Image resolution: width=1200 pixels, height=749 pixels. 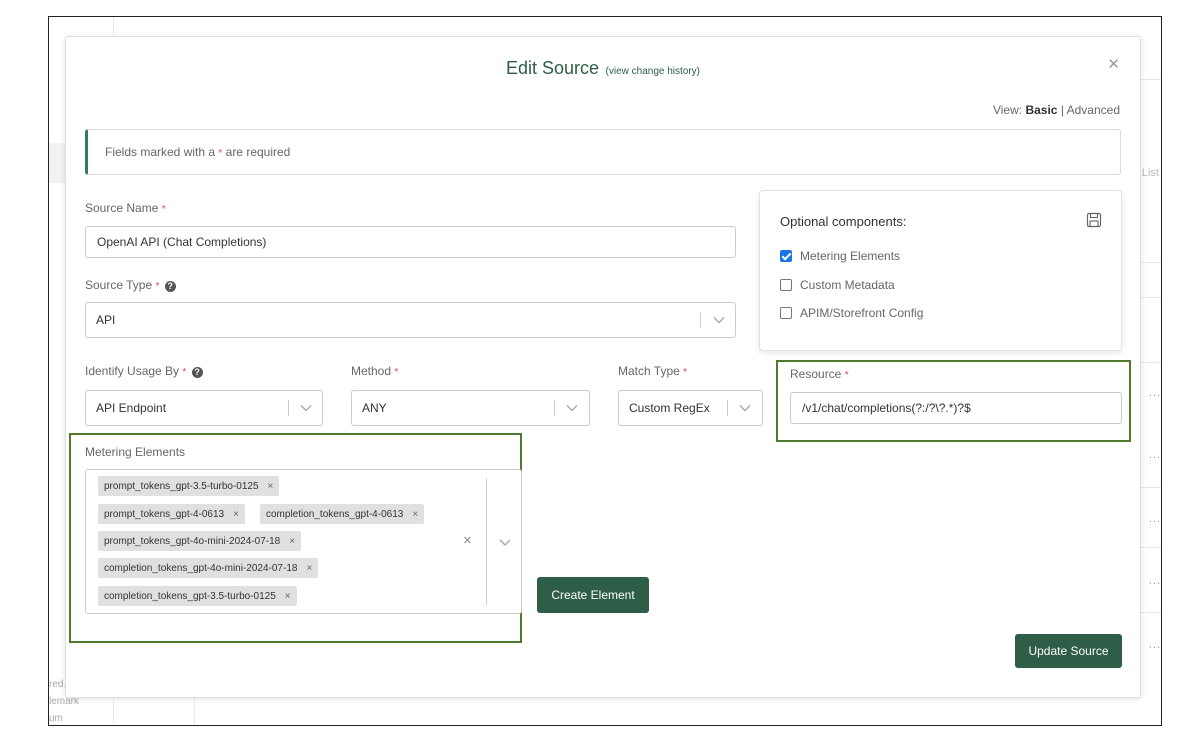 I want to click on resource-value: /v1/chat/completions(?:/?\?.*)?$, so click(x=886, y=408).